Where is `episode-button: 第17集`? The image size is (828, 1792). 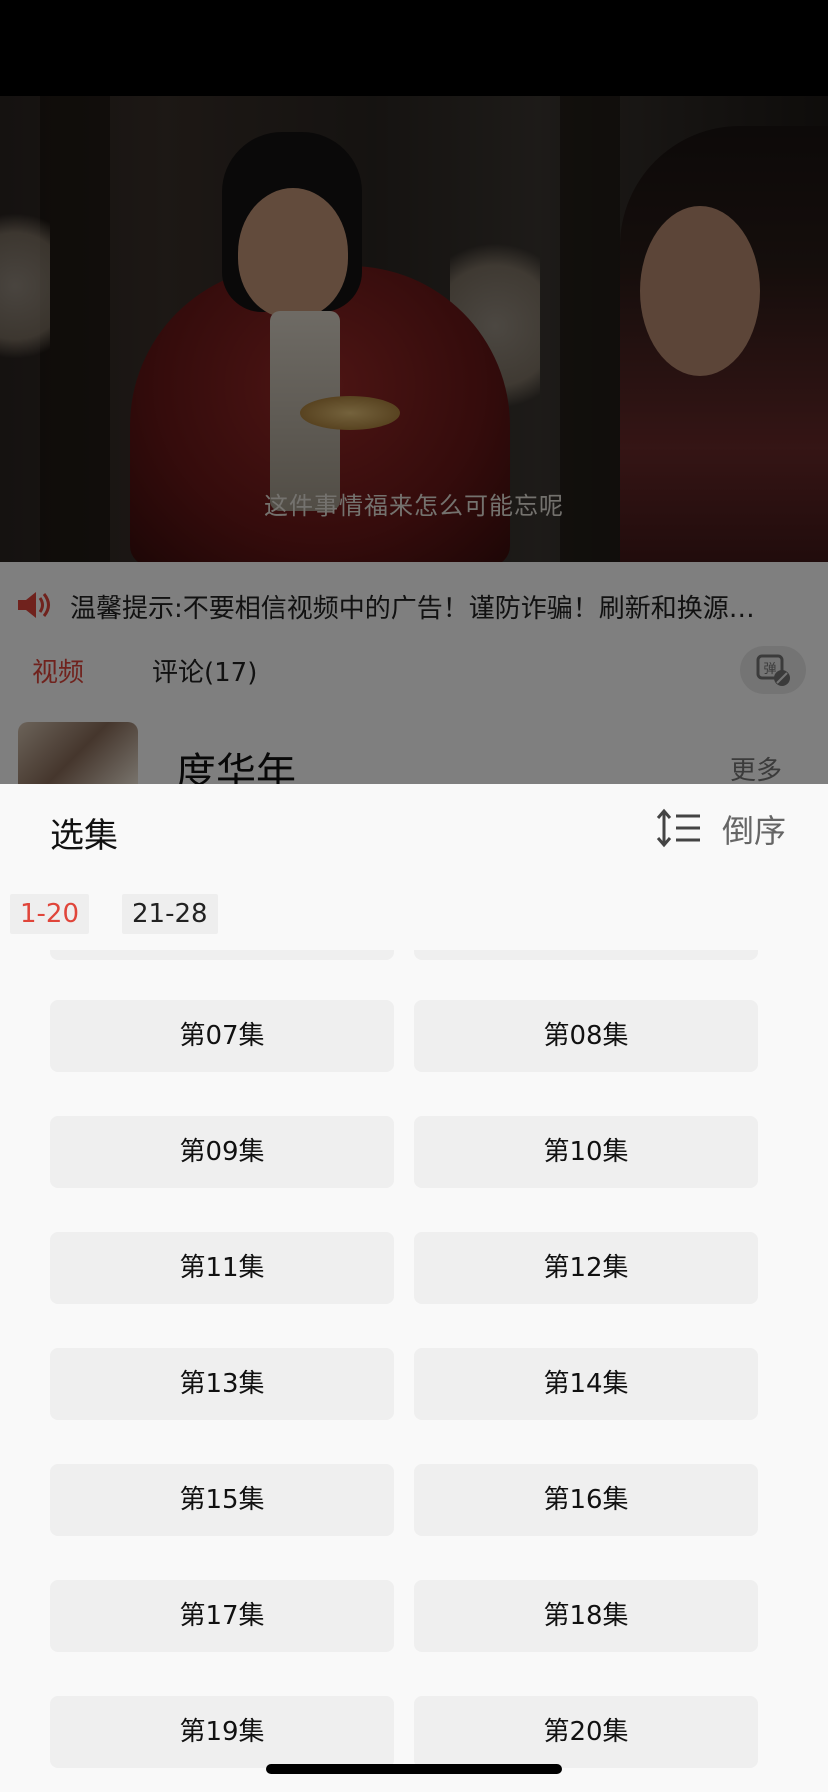
episode-button: 第17集 is located at coordinates (222, 1616).